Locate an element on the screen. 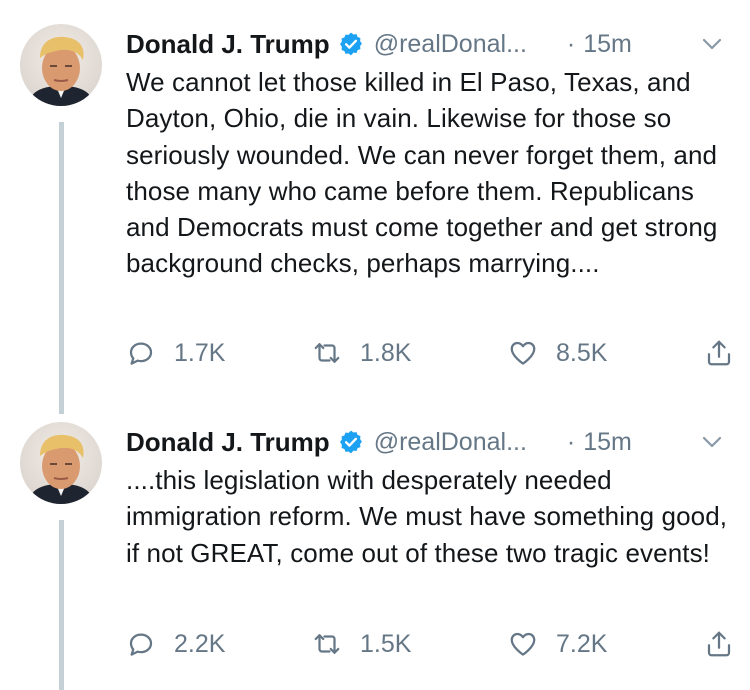 Image resolution: width=750 pixels, height=690 pixels. like-count: 8.5K is located at coordinates (582, 352).